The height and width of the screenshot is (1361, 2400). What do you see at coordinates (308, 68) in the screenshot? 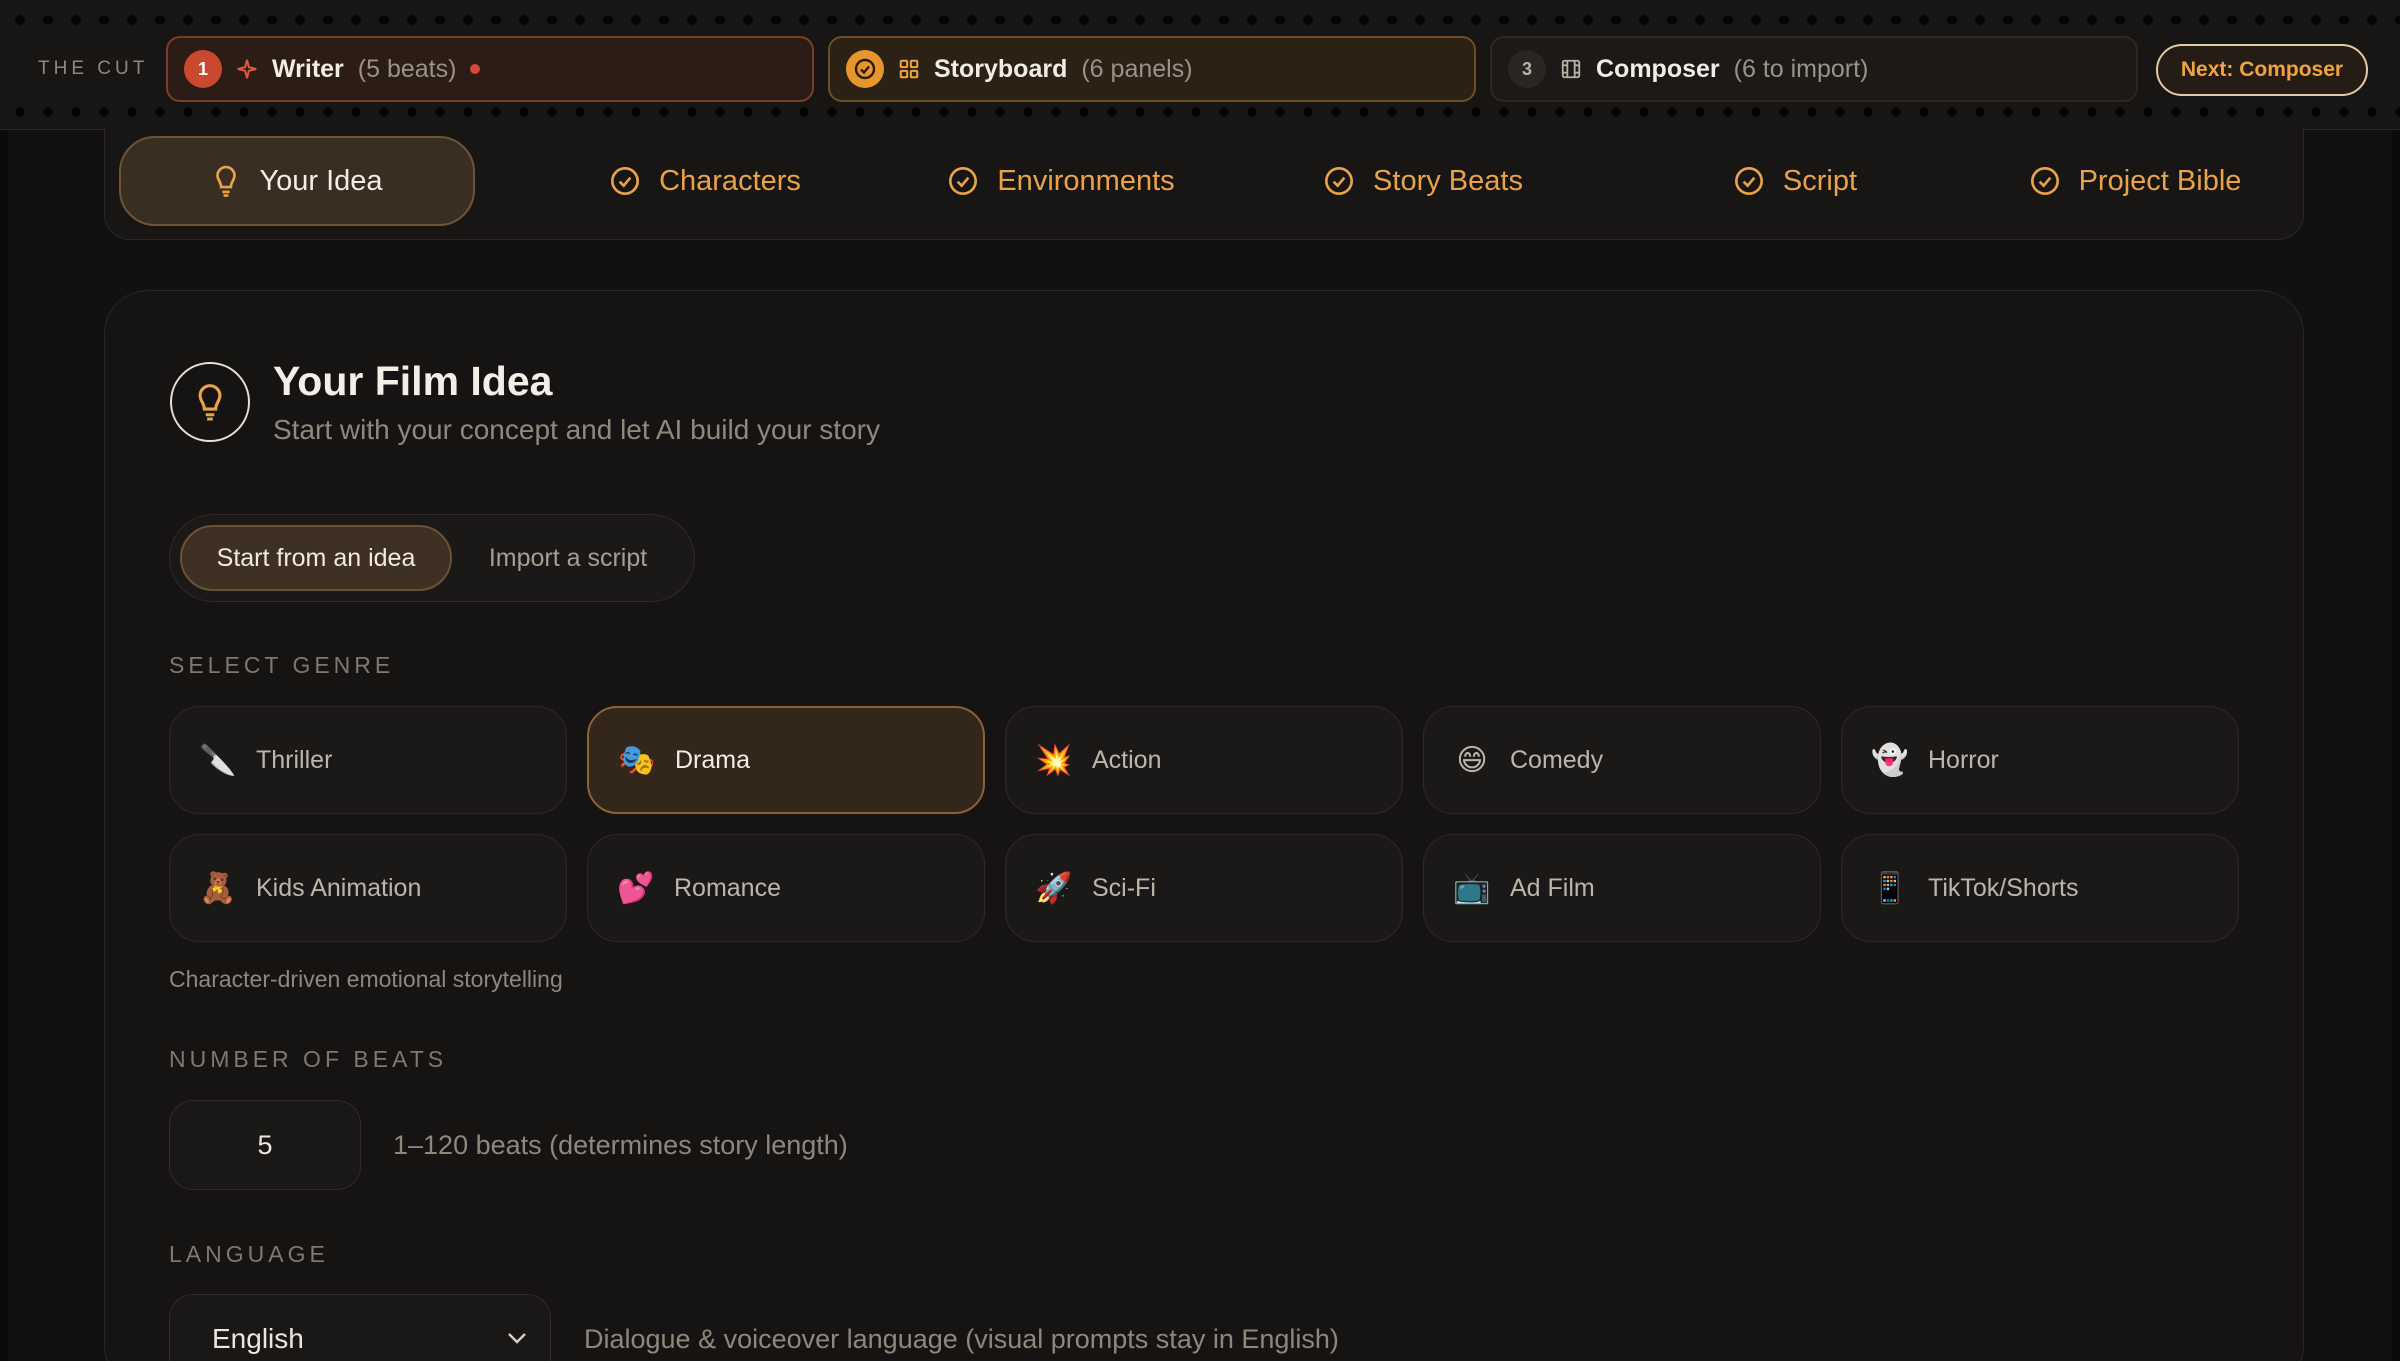
I see `step-label: Writer` at bounding box center [308, 68].